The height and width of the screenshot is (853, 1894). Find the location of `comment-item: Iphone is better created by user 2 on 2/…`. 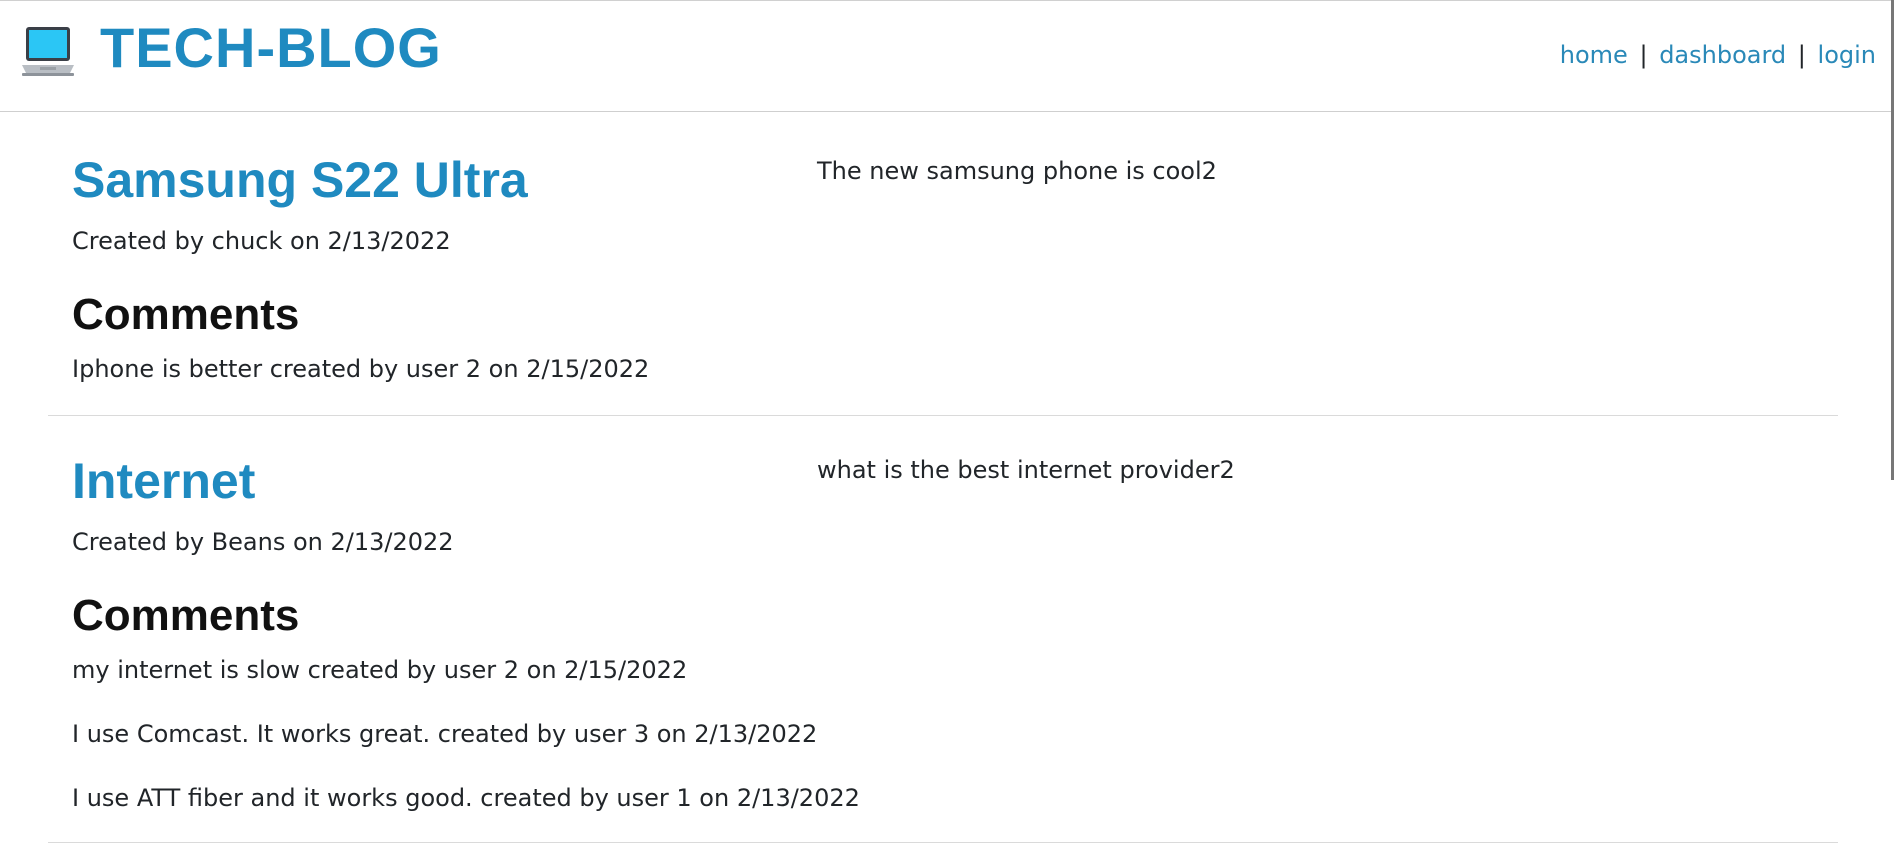

comment-item: Iphone is better created by user 2 on 2/… is located at coordinates (361, 369).